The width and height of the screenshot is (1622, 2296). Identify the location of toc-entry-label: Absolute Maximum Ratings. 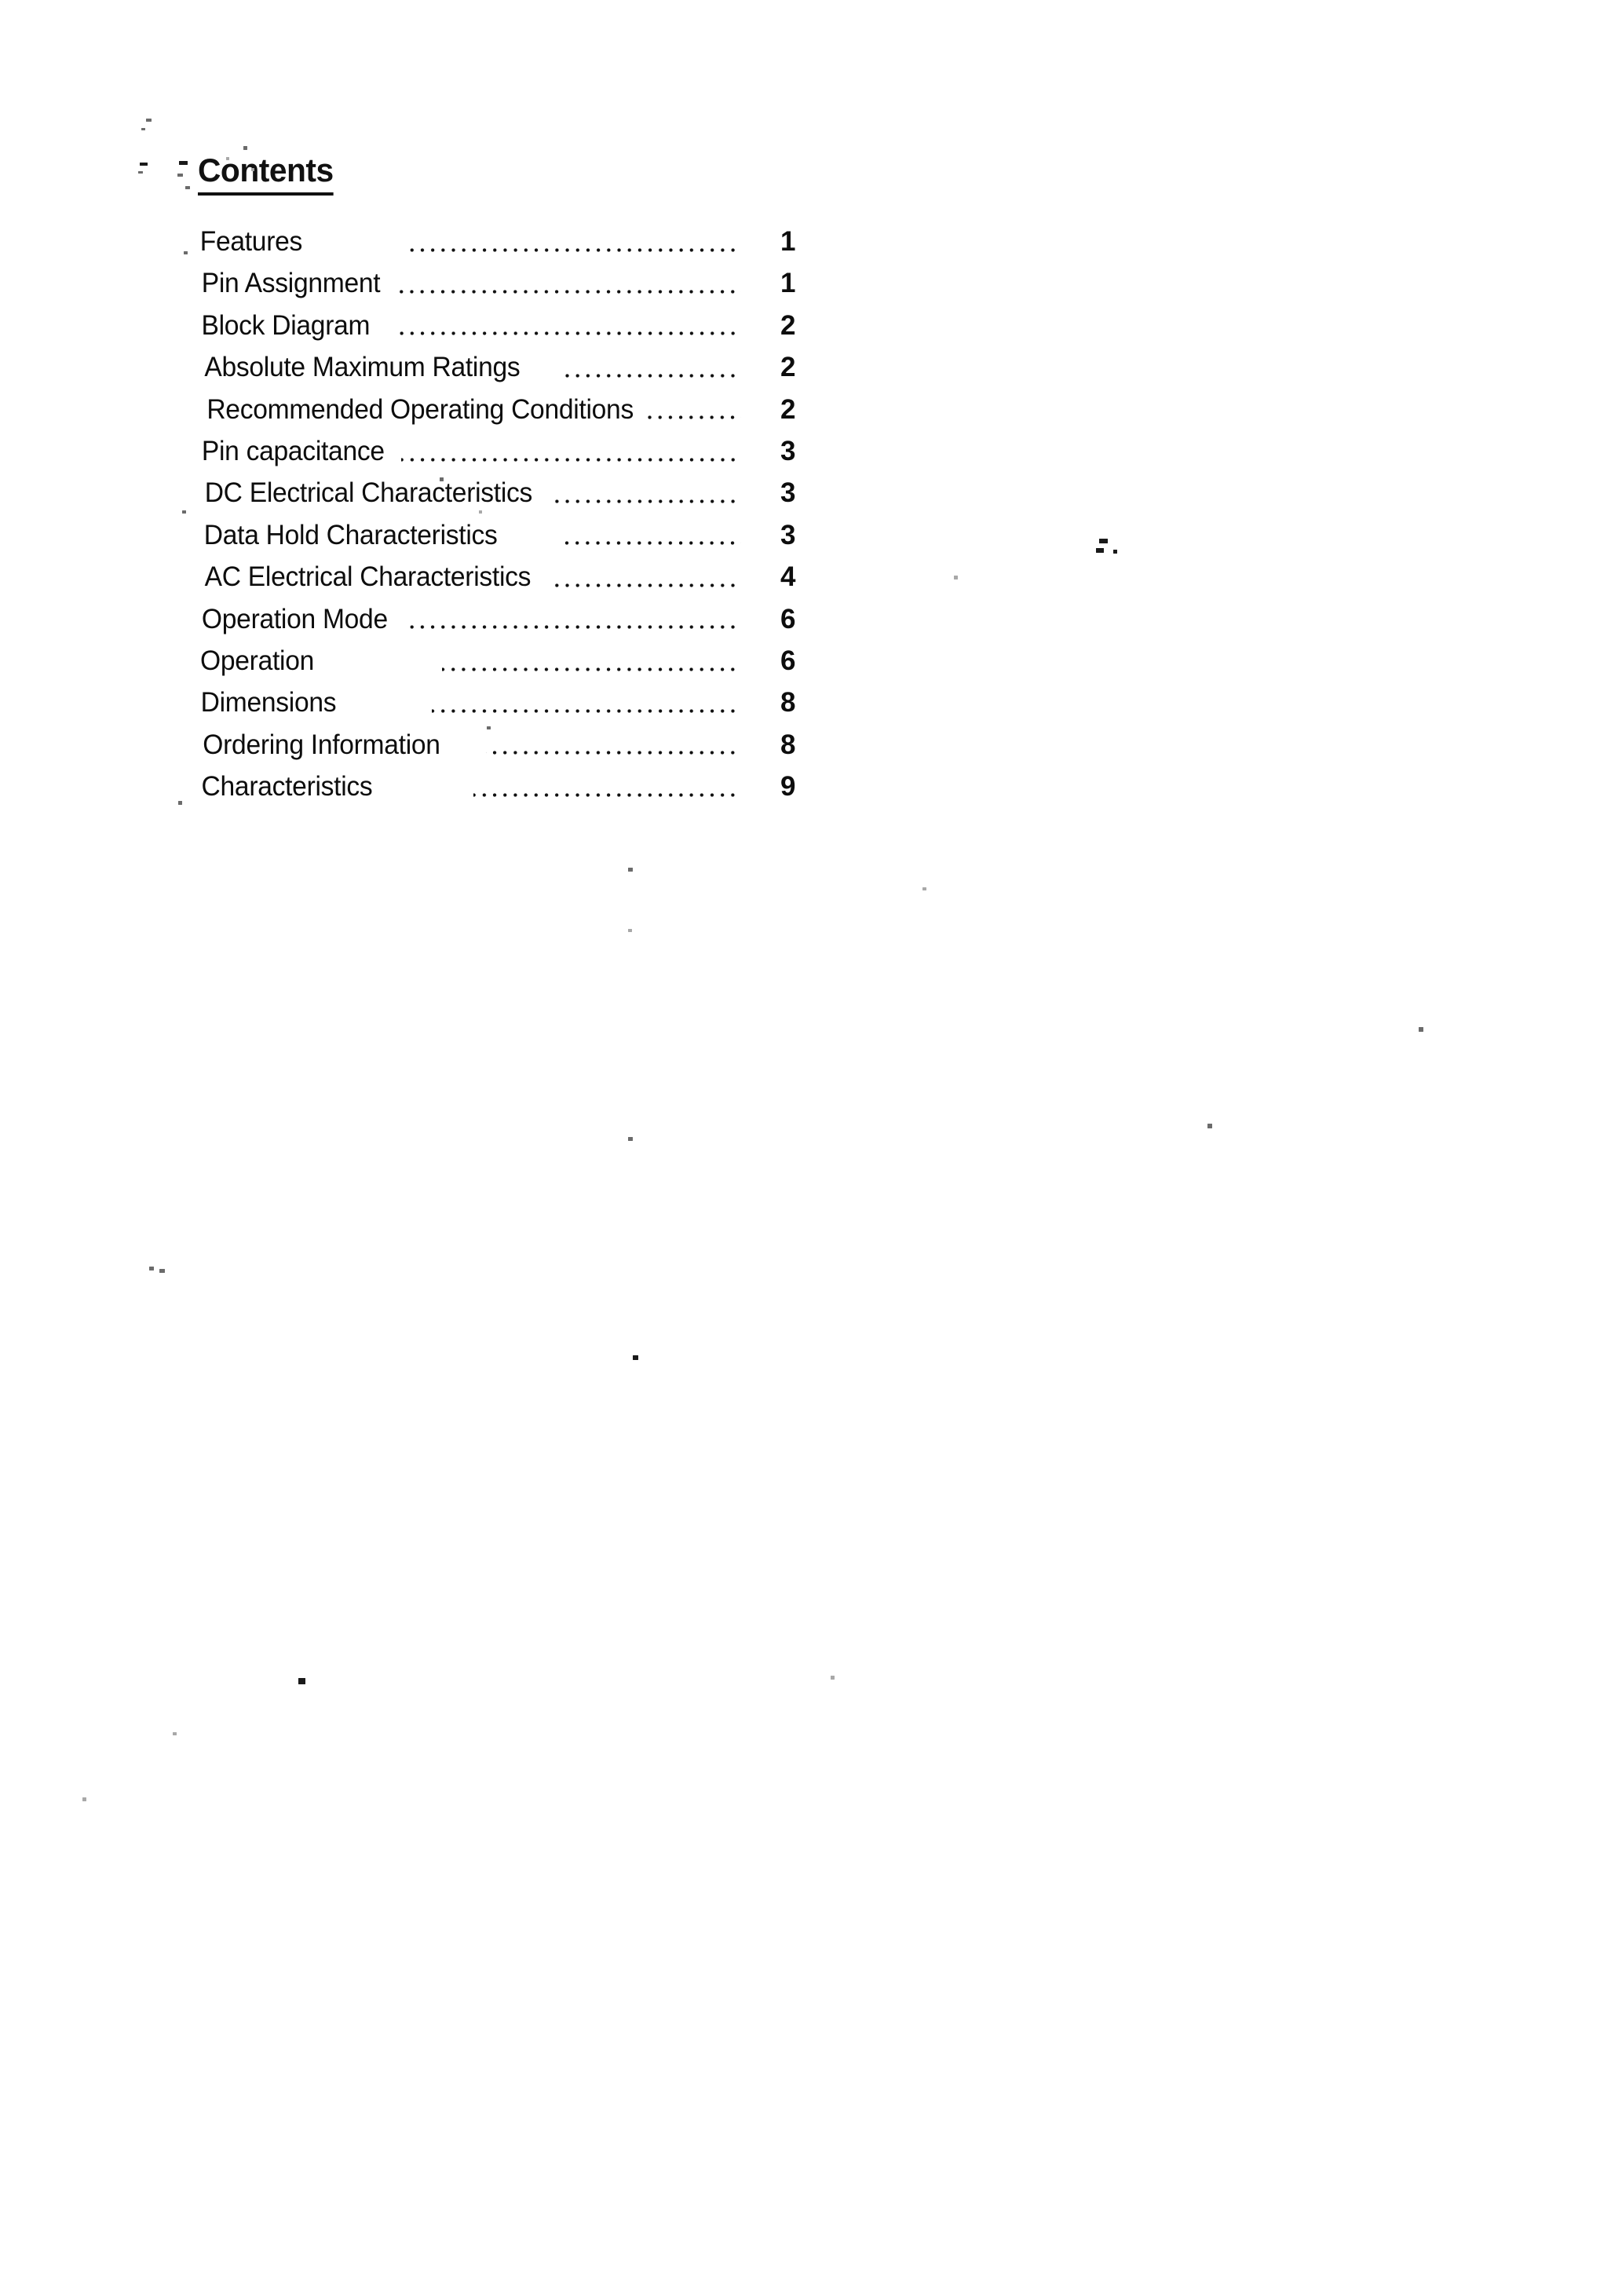
(362, 368).